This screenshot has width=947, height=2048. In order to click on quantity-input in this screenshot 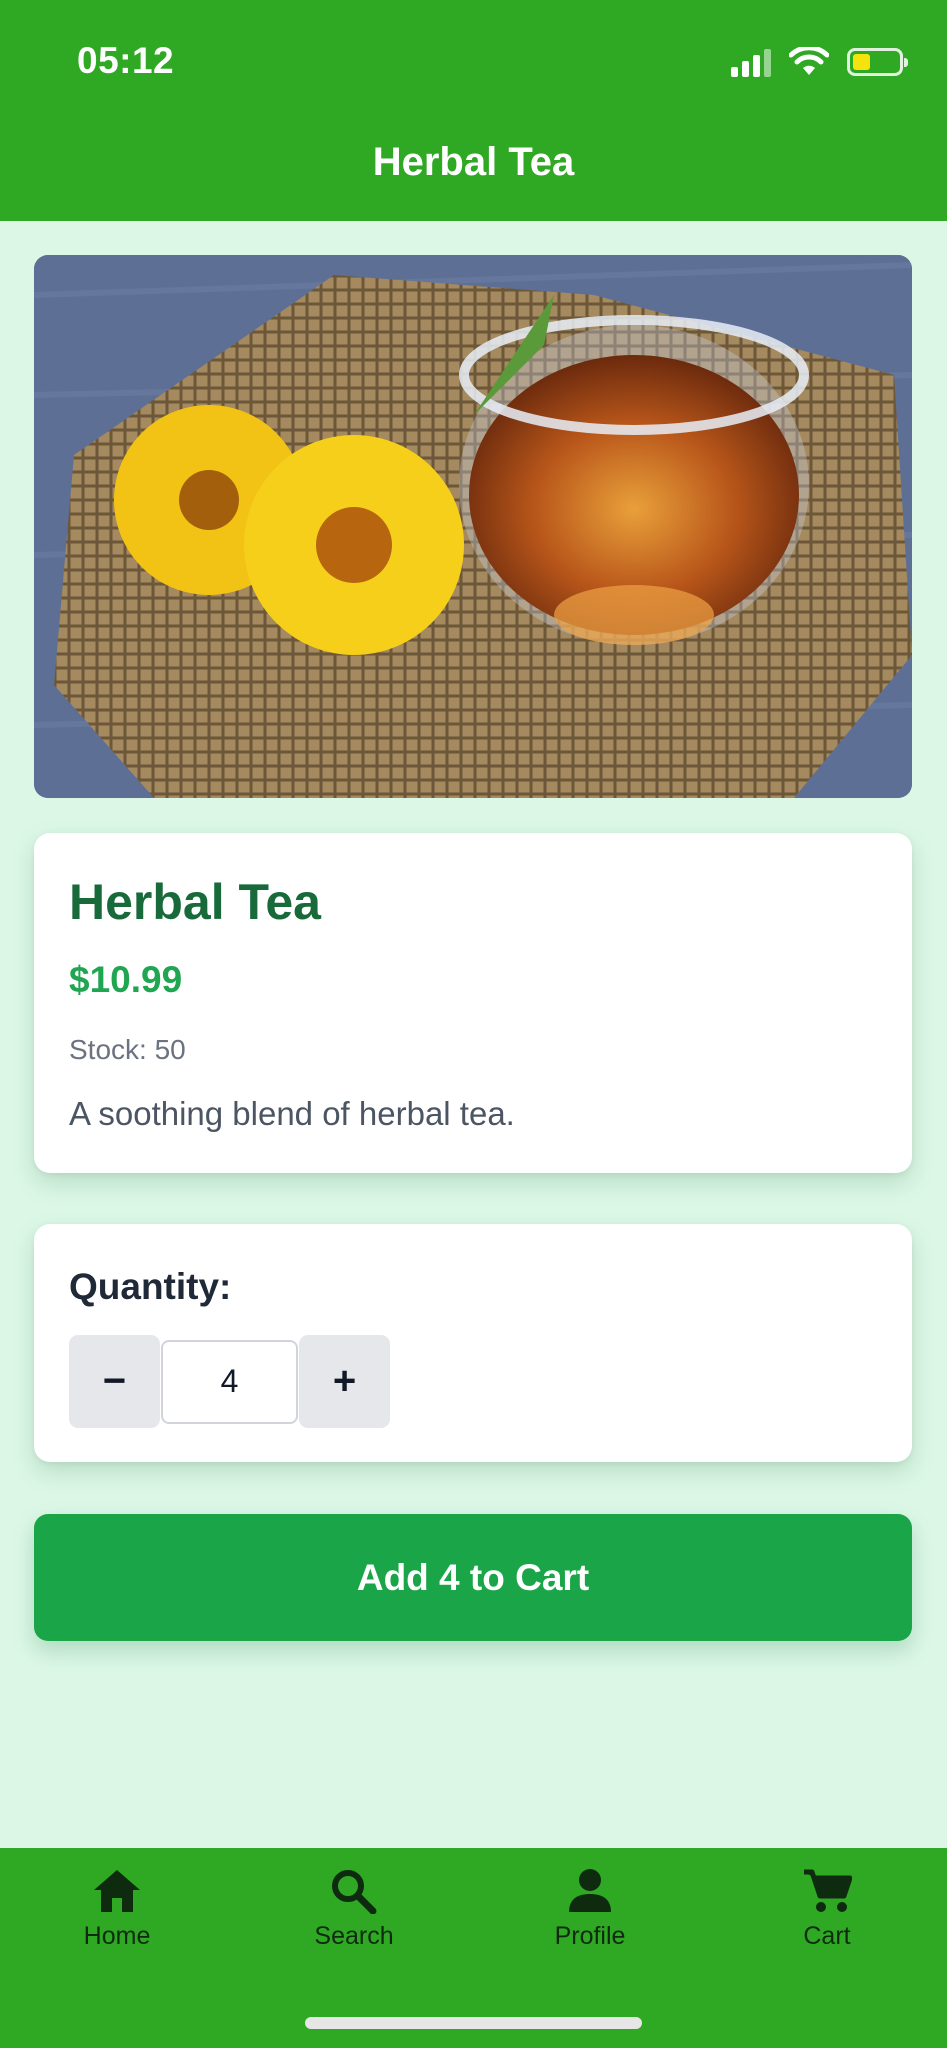, I will do `click(229, 1381)`.